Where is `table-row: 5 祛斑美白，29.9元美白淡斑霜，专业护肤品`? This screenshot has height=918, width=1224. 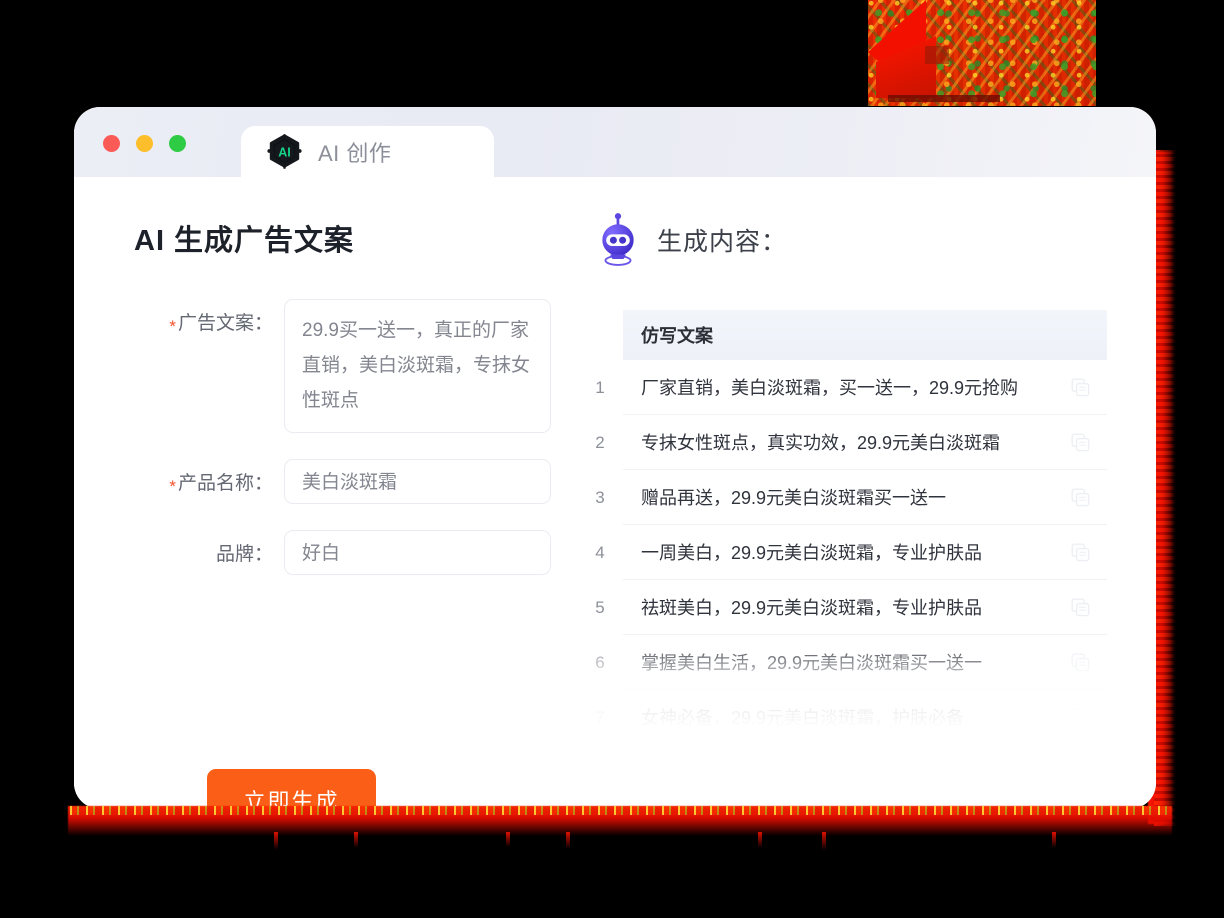 table-row: 5 祛斑美白，29.9元美白淡斑霜，专业护肤品 is located at coordinates (842, 607).